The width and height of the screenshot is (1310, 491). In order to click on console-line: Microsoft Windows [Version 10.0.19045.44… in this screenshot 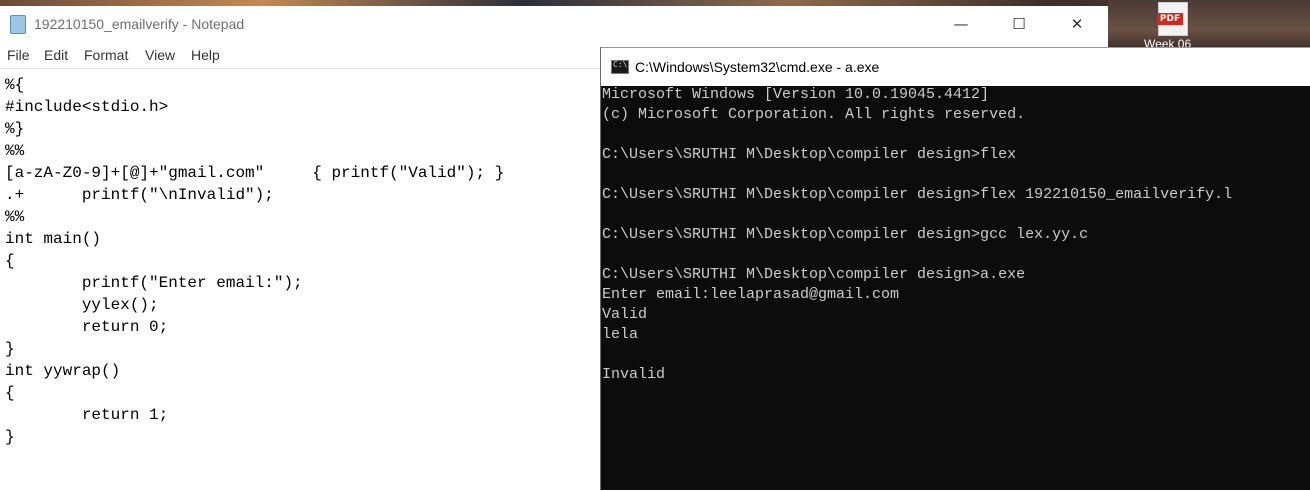, I will do `click(796, 94)`.